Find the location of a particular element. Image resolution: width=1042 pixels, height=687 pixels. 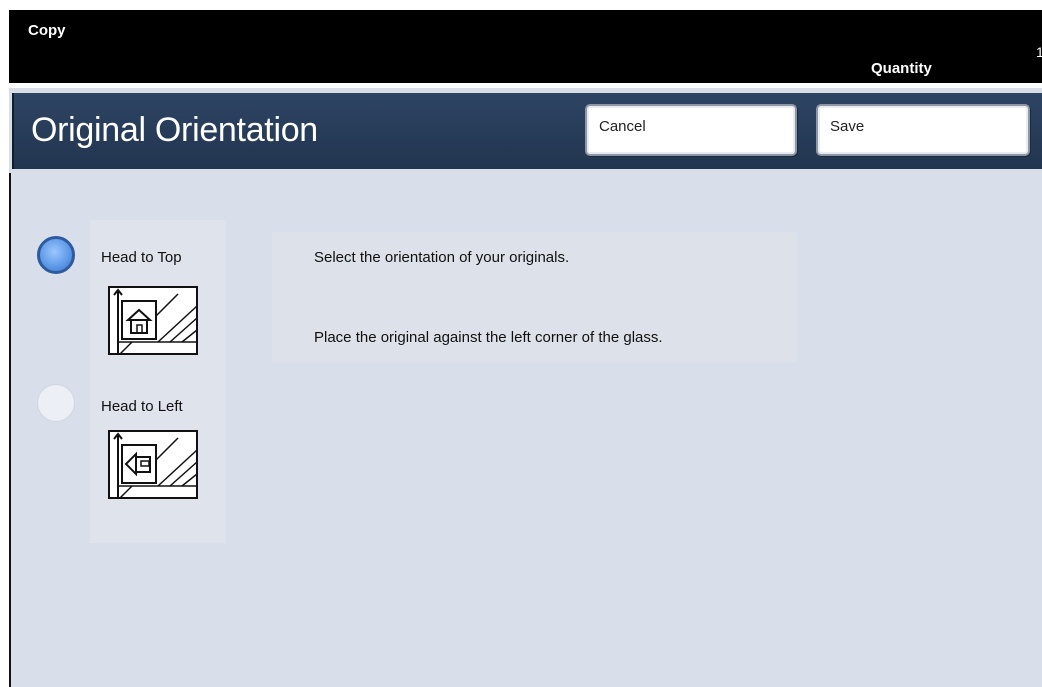

head-to-top-orientation-icon is located at coordinates (154, 321).